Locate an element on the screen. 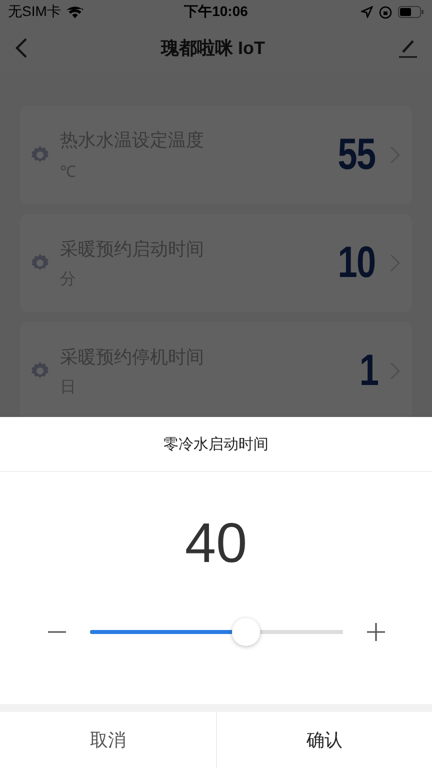  setting-value: 1 is located at coordinates (368, 371).